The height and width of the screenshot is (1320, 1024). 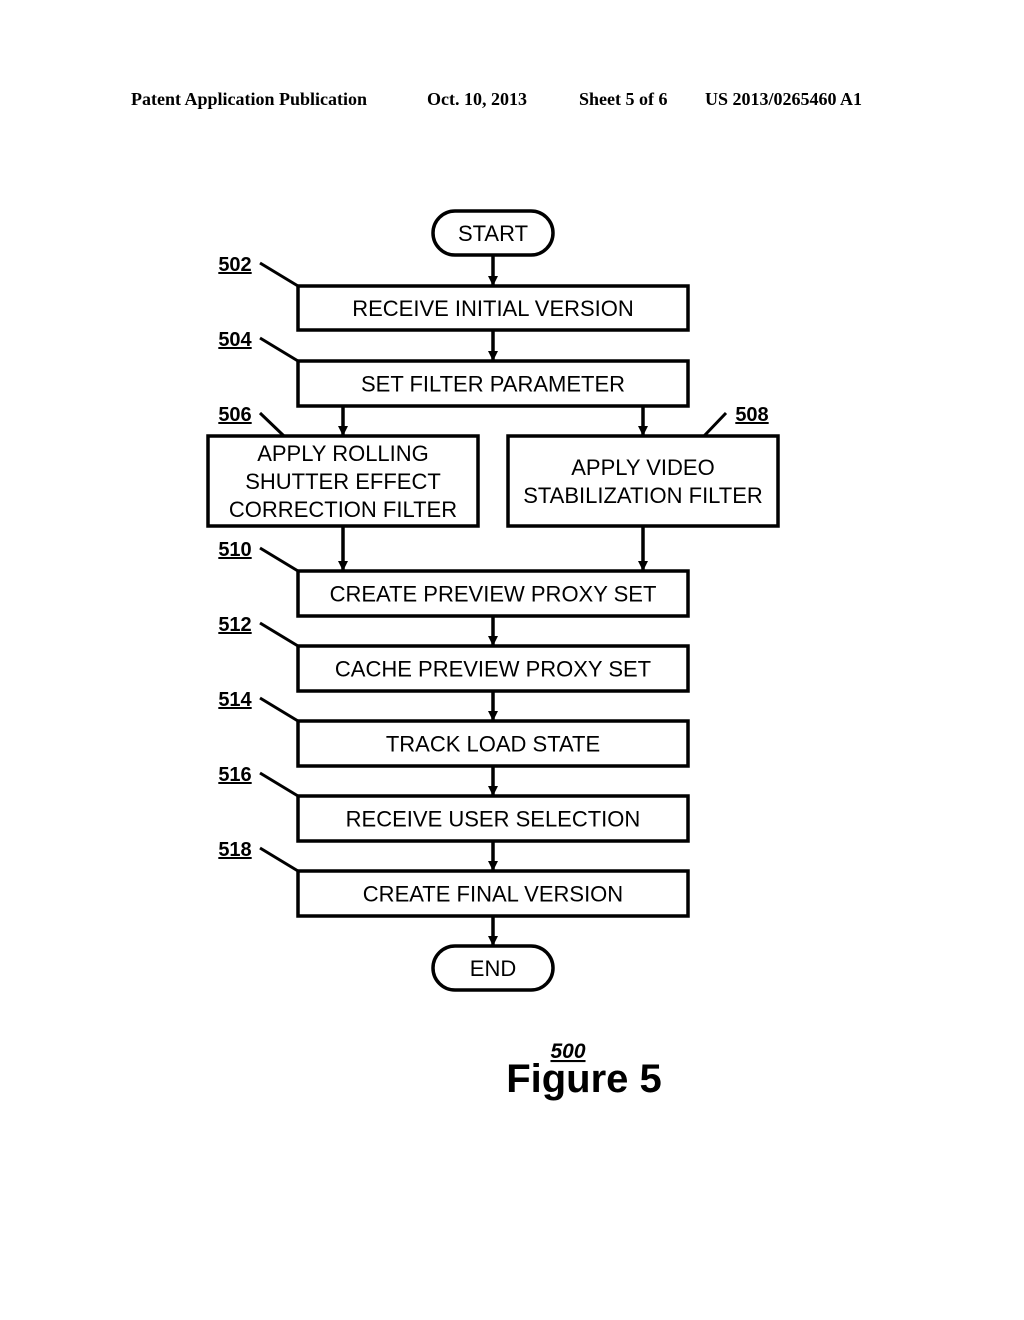 I want to click on reference-numeral-510: 510, so click(x=234, y=550).